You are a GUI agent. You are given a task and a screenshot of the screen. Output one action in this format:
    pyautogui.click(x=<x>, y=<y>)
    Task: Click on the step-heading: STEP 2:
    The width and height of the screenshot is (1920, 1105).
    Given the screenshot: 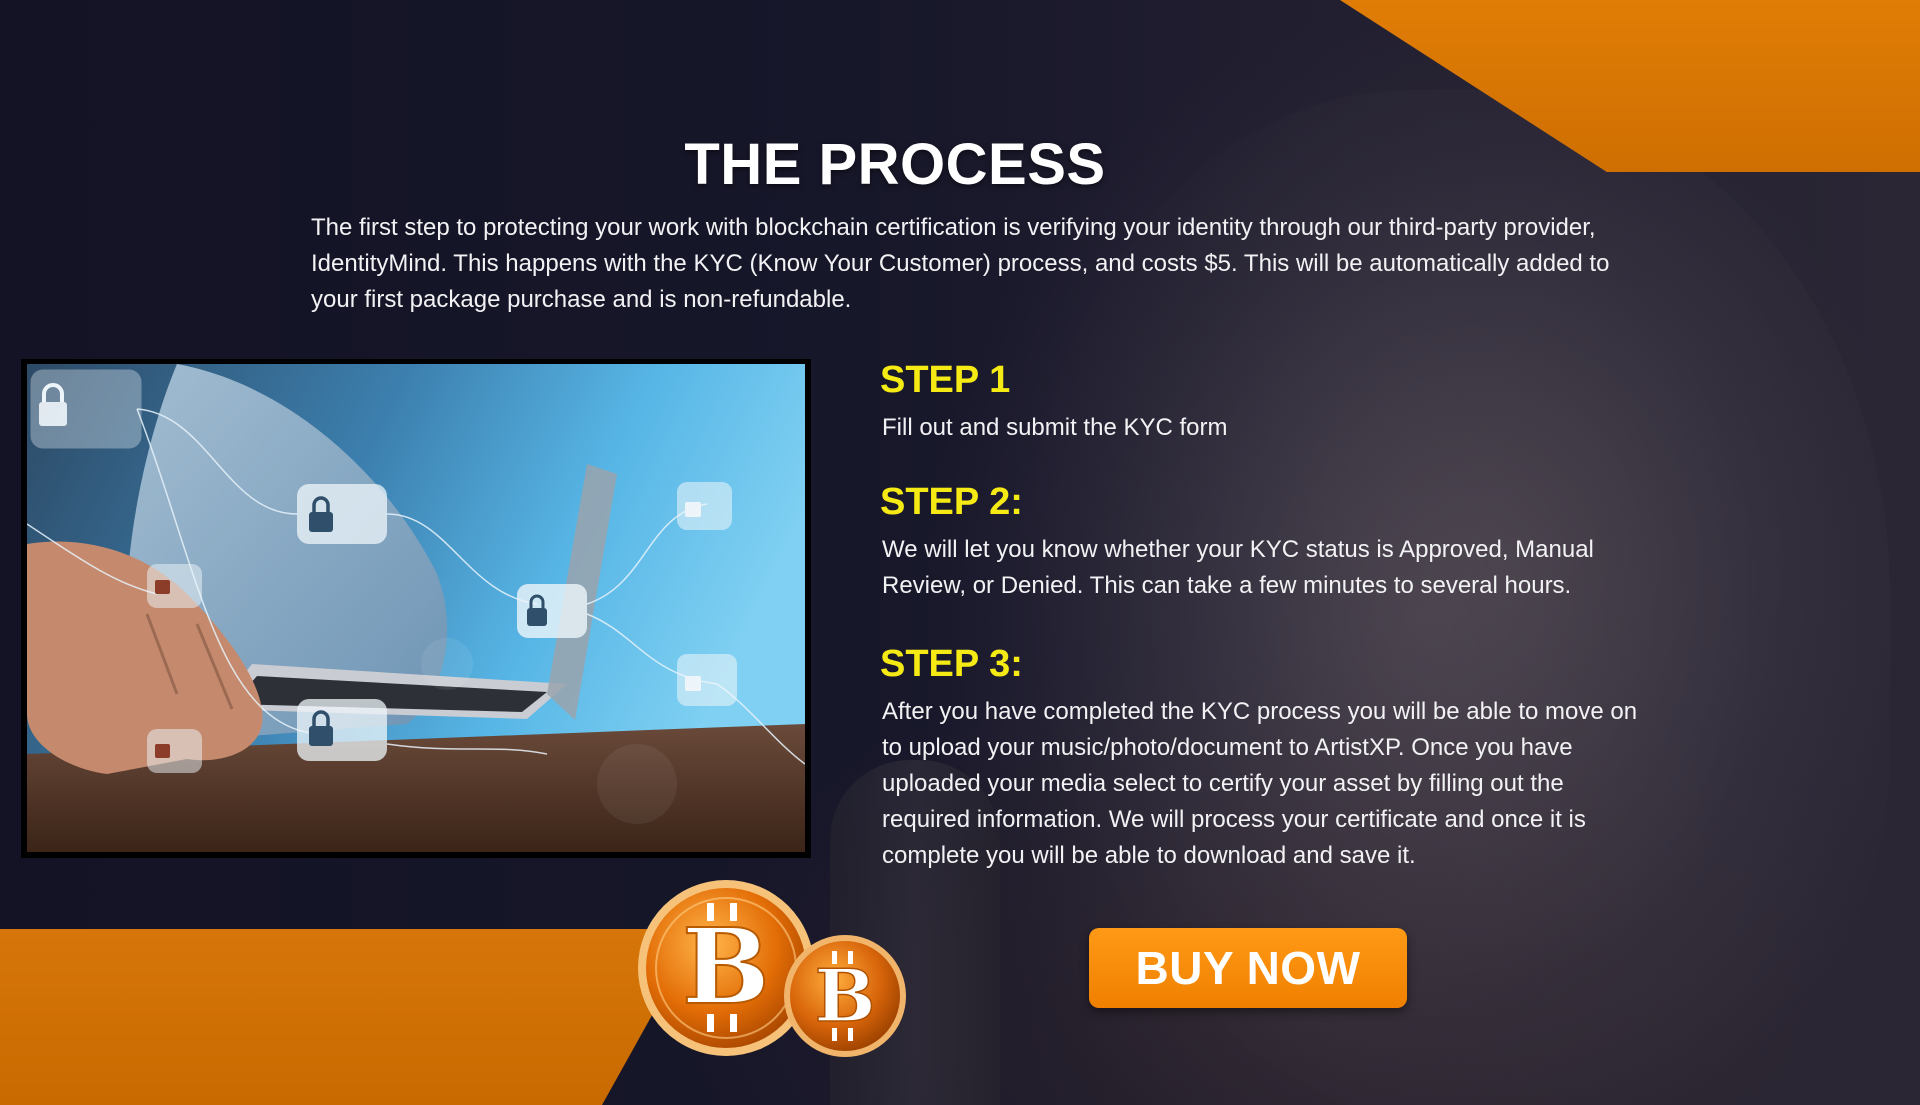 What is the action you would take?
    pyautogui.click(x=951, y=502)
    